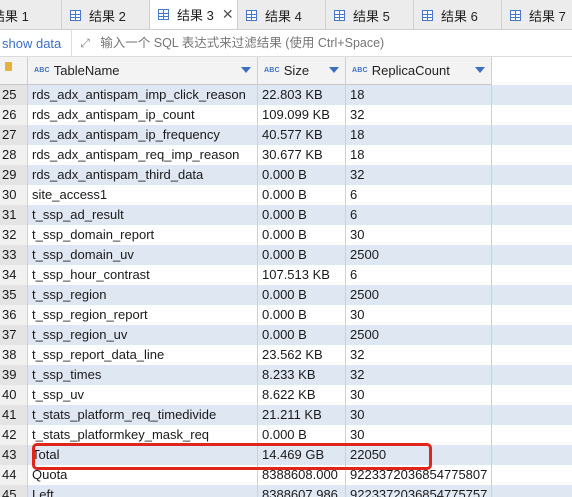 The image size is (572, 497). What do you see at coordinates (302, 375) in the screenshot?
I see `cell-size: 8.233 KB` at bounding box center [302, 375].